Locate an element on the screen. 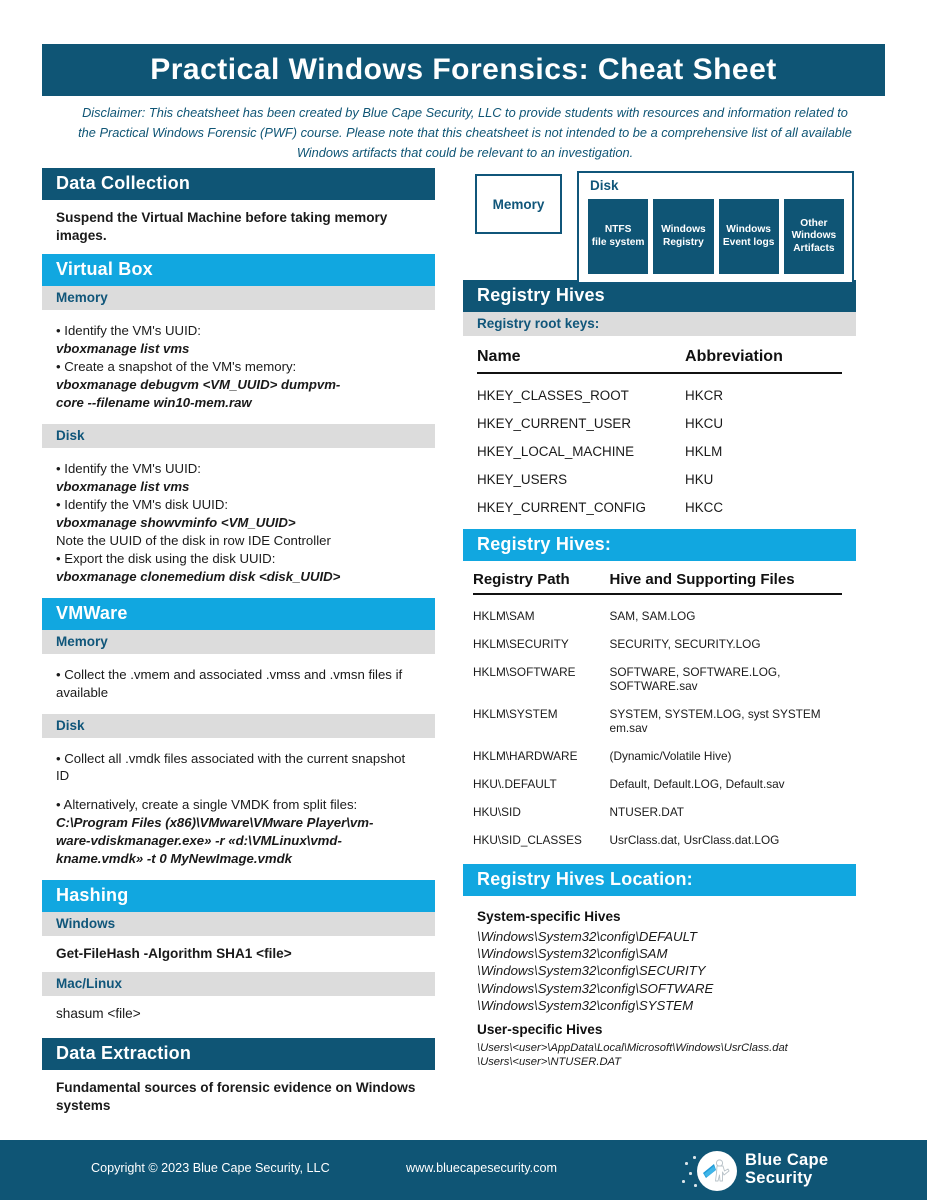 The width and height of the screenshot is (927, 1200). page-title-bar: Practical Windows Forensics: Cheat Sheet is located at coordinates (463, 70).